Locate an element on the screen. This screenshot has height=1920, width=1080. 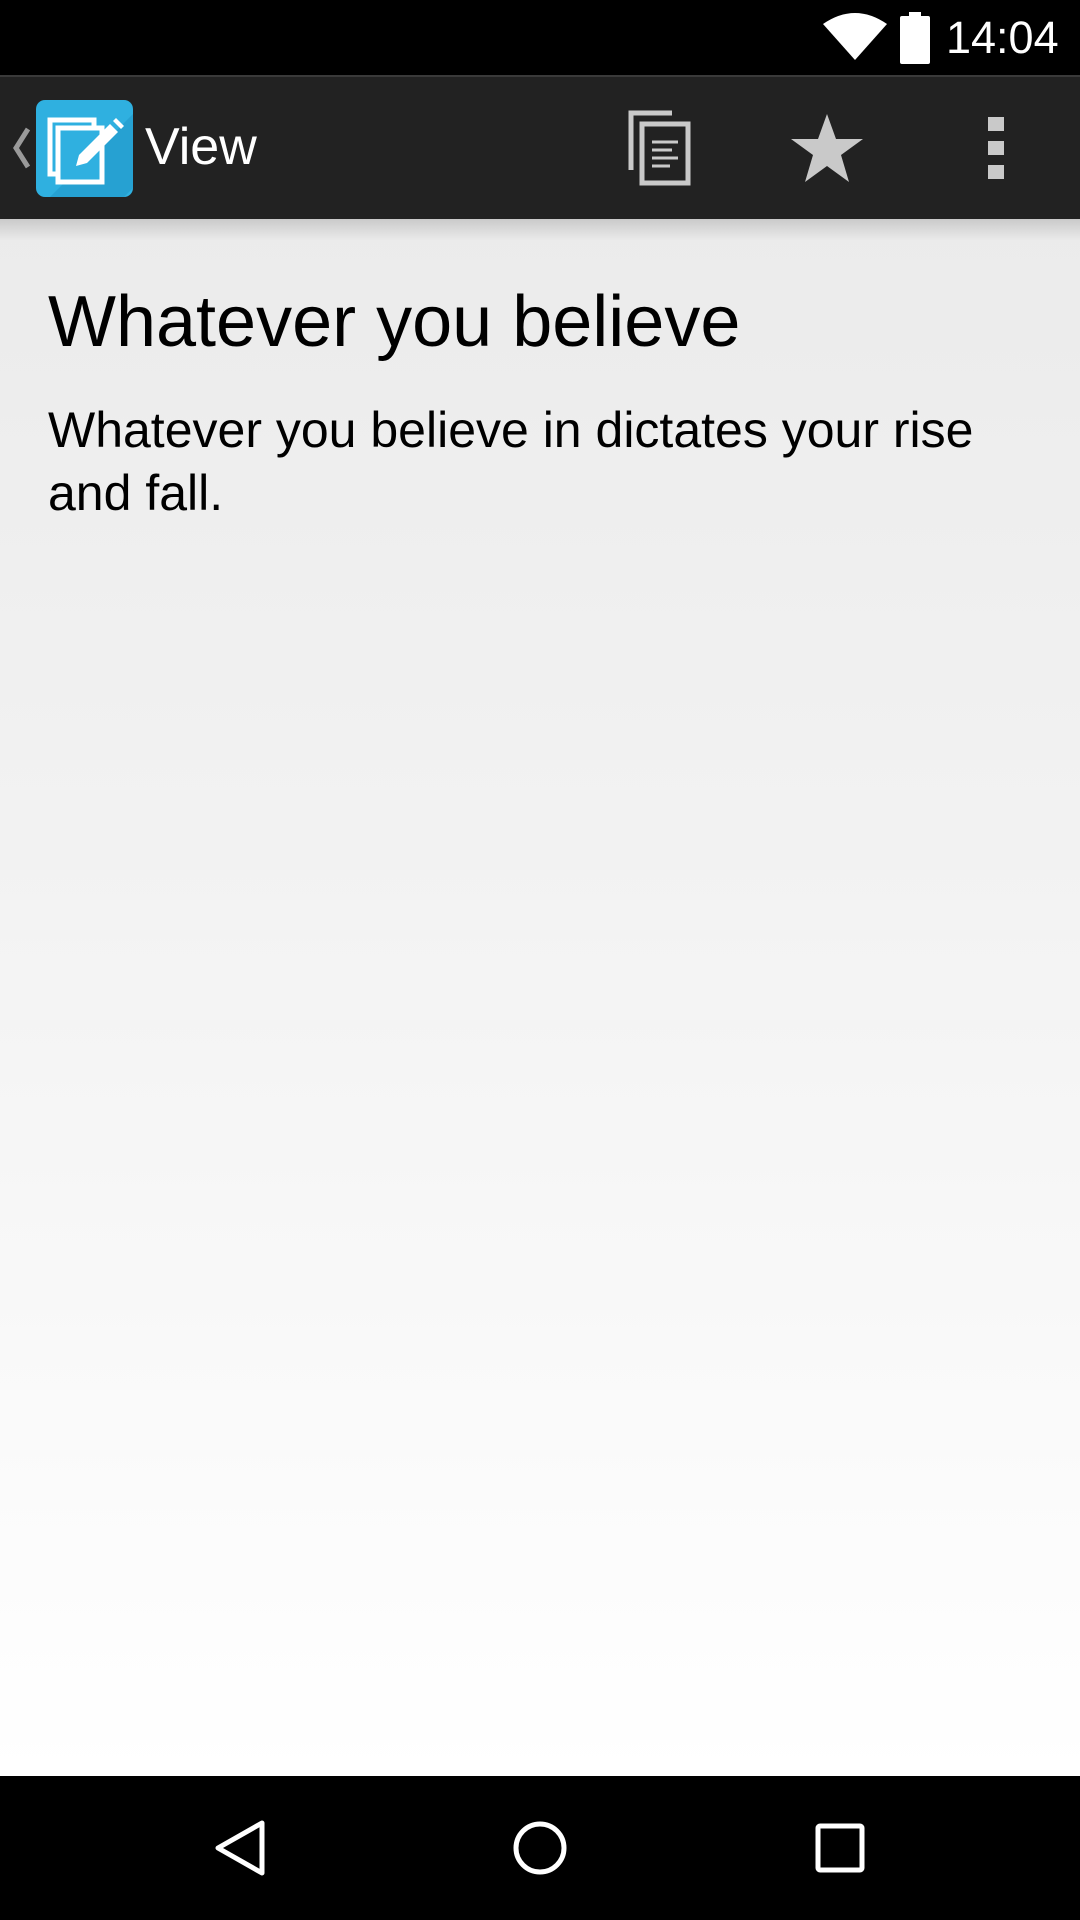
overflow-menu-button is located at coordinates (996, 148).